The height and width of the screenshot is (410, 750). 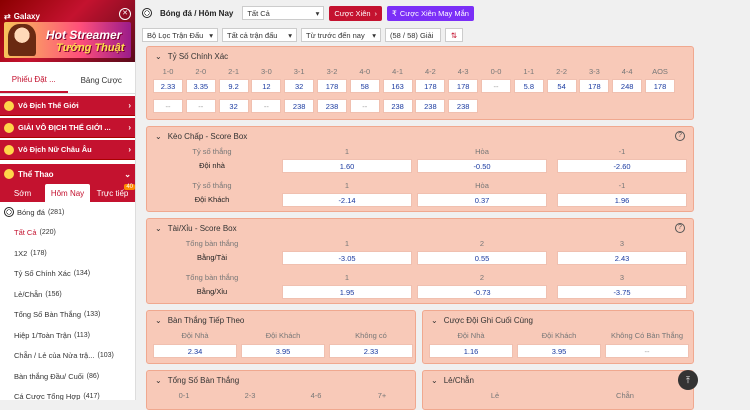 I want to click on sidebar-market-item: Tổng Số Bàn Thắng (133), so click(x=67, y=315).